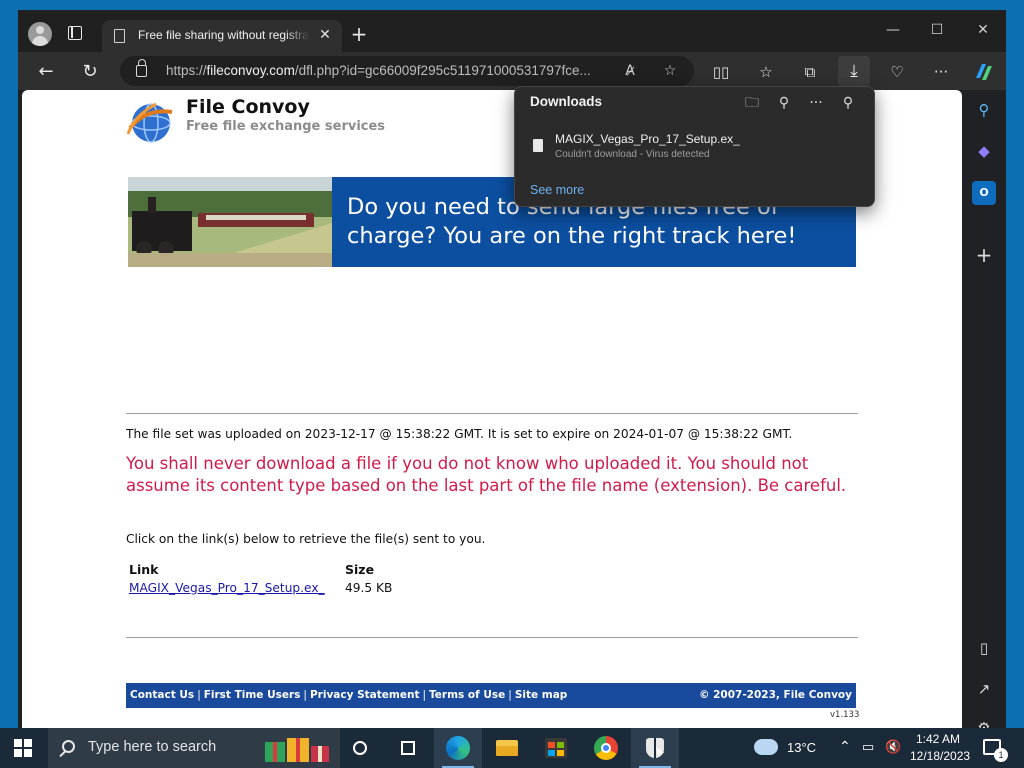 This screenshot has width=1024, height=768. Describe the element at coordinates (983, 30) in the screenshot. I see `window-close-icon: ✕` at that location.